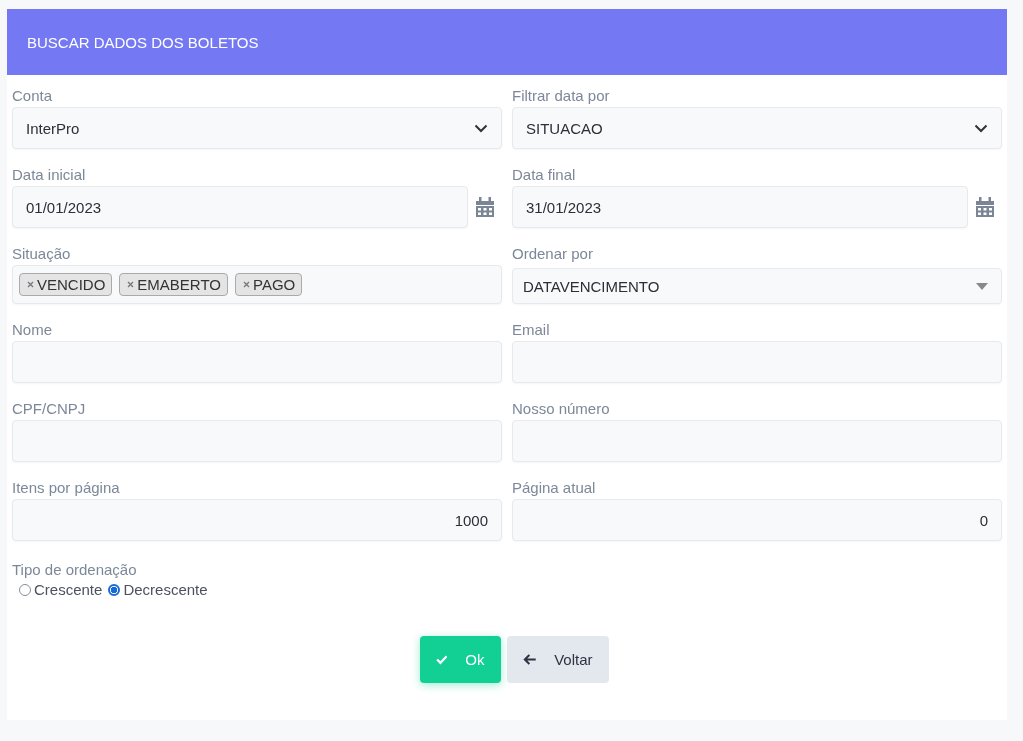  I want to click on tag-chip: PAGO, so click(269, 284).